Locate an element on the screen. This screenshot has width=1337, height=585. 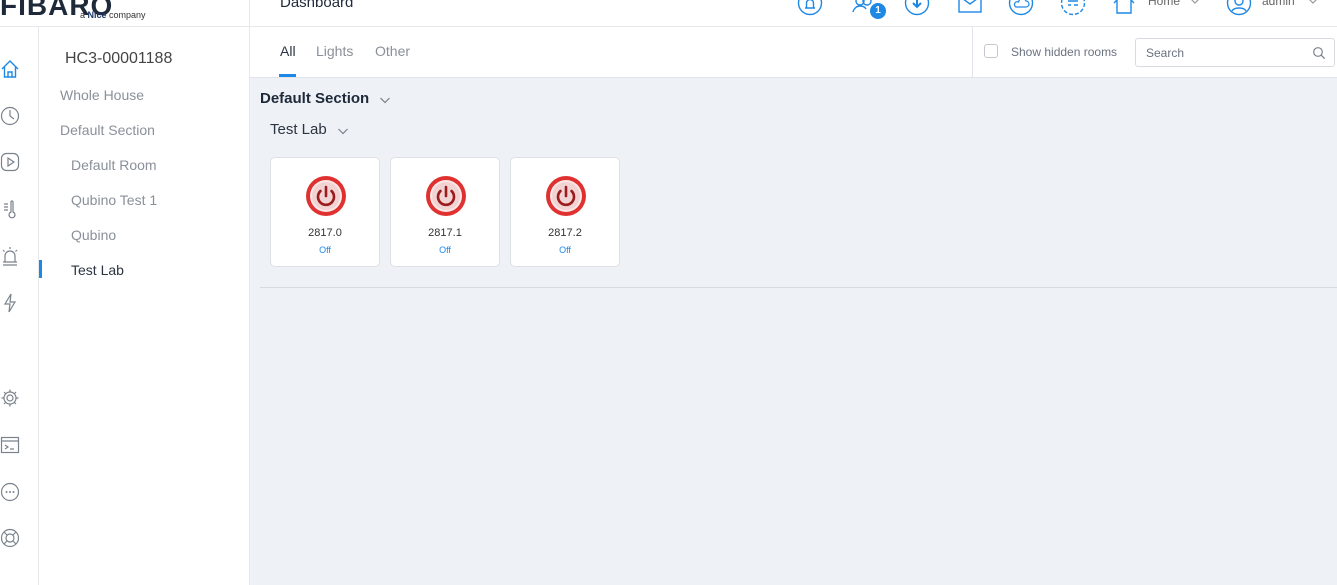
terminal-icon is located at coordinates (10, 445).